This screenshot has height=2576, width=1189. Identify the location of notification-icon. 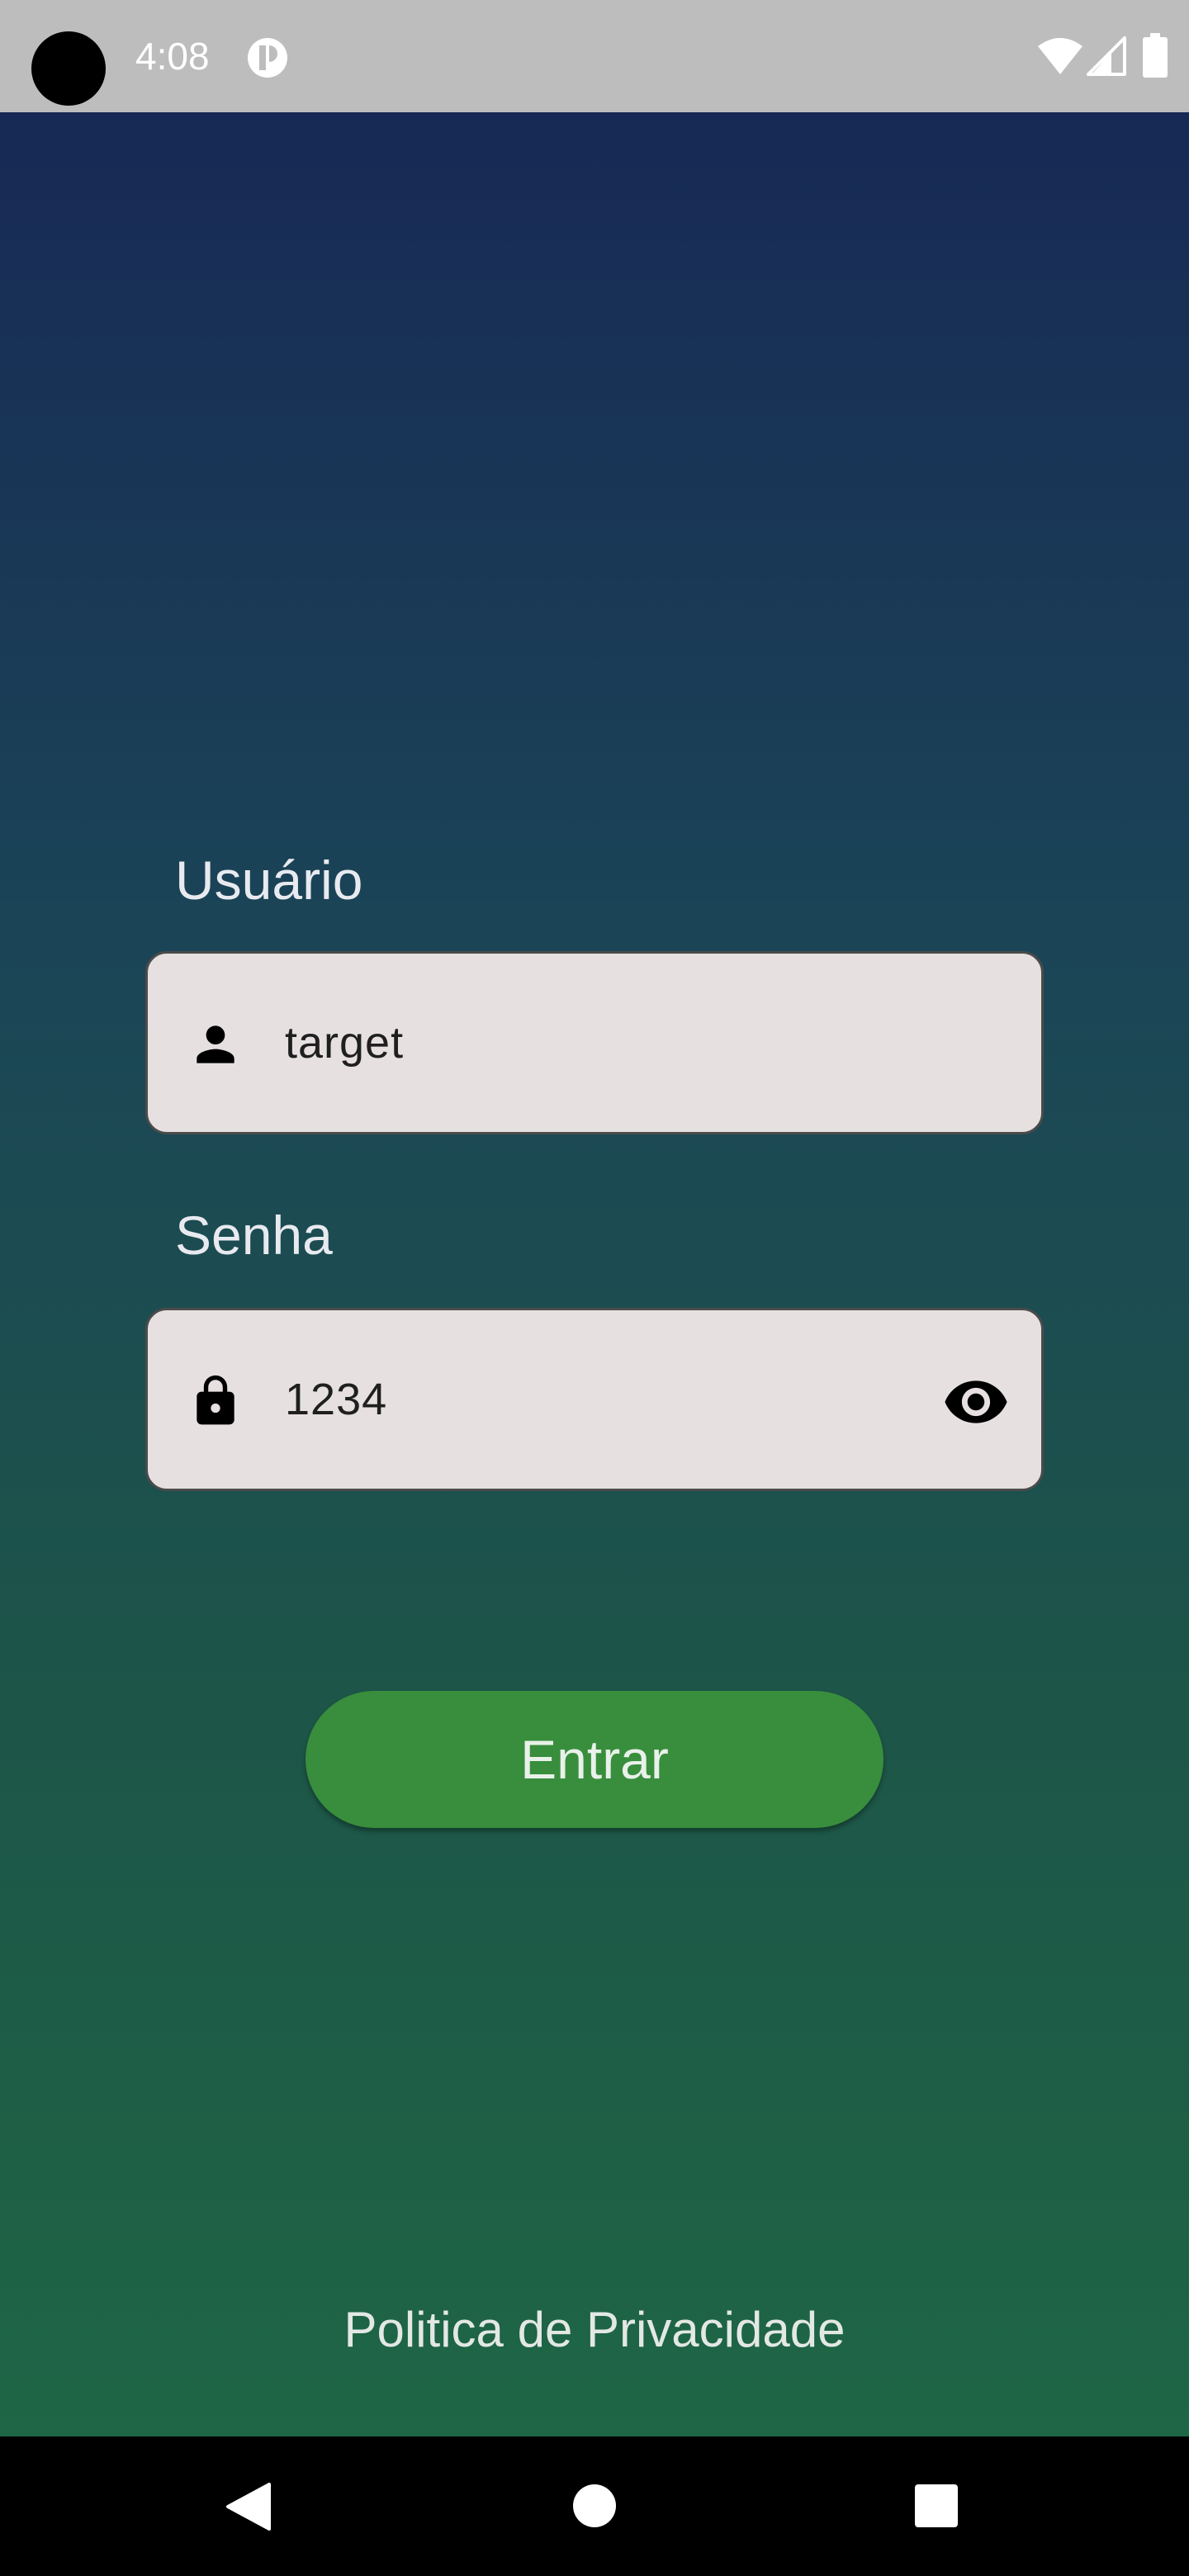
(267, 58).